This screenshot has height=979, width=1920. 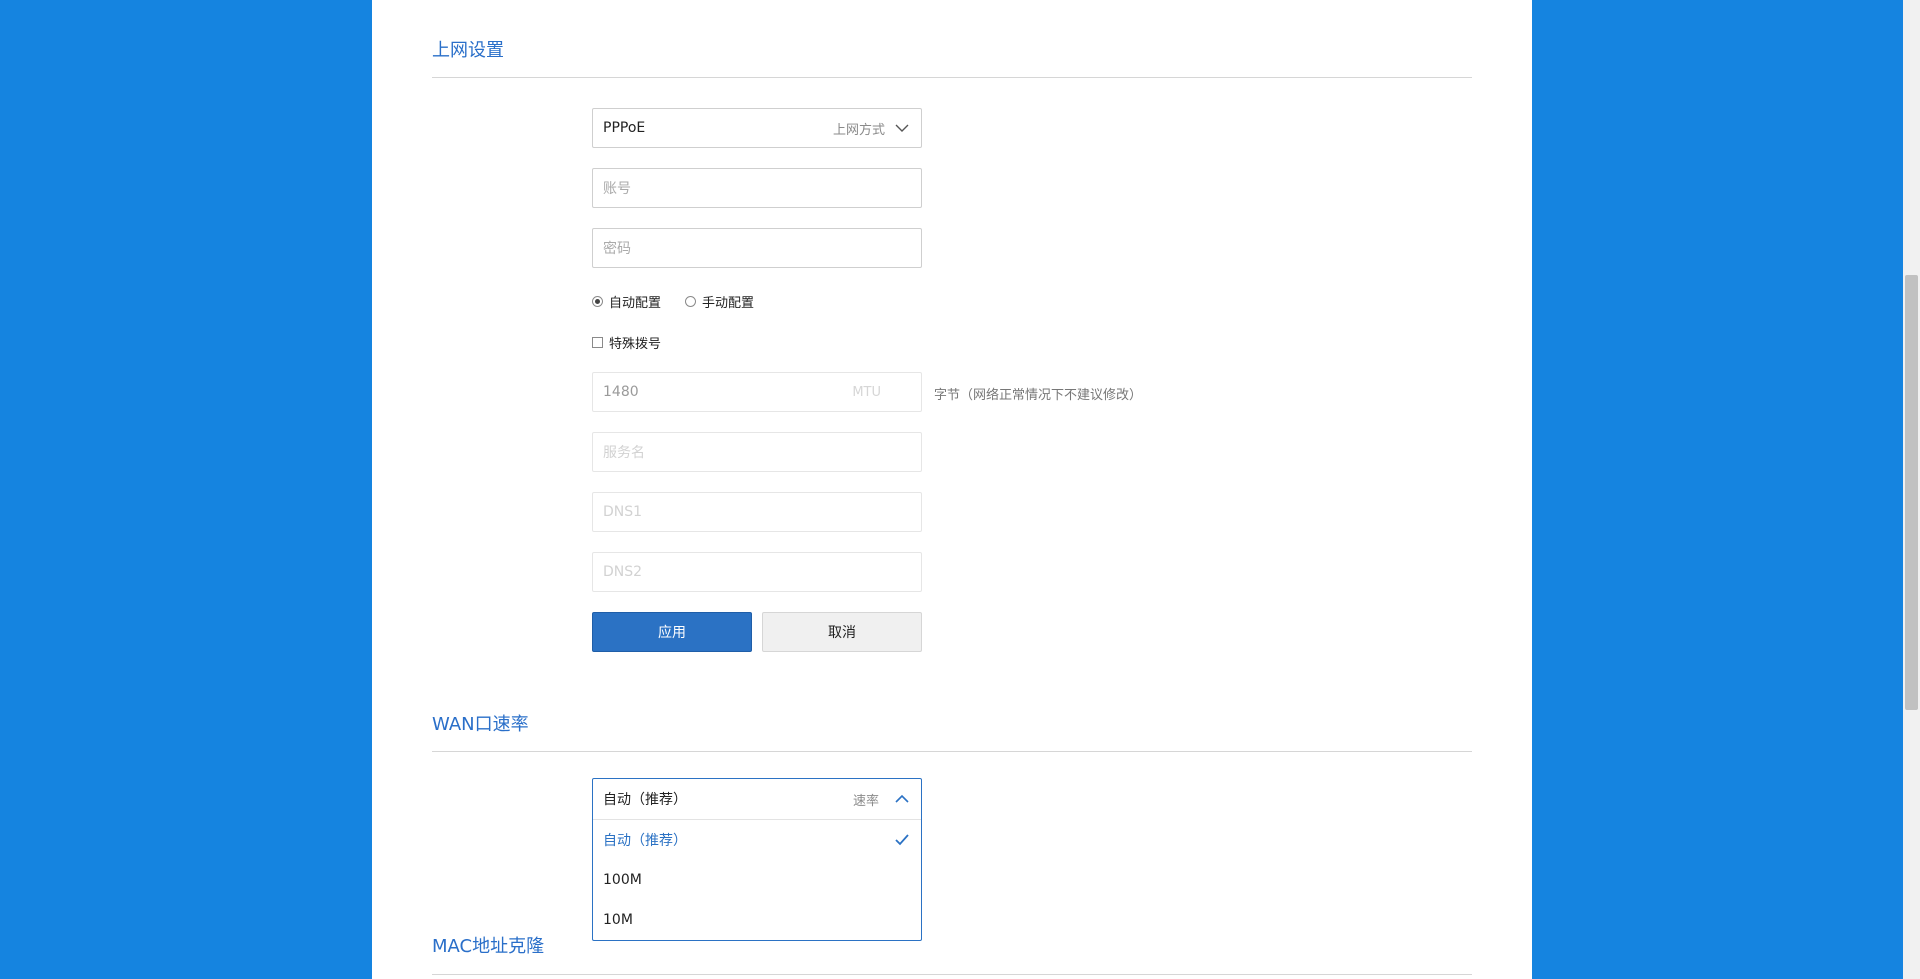 I want to click on connection-mode-label: 上网方式, so click(x=858, y=130).